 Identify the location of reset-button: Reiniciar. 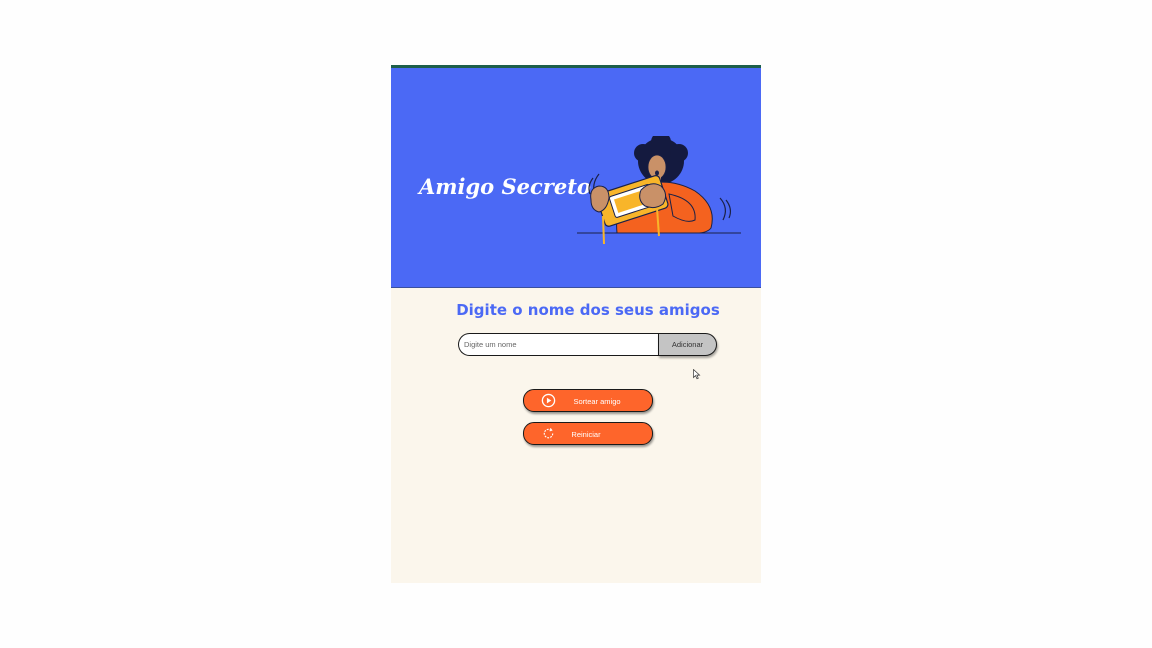
(588, 433).